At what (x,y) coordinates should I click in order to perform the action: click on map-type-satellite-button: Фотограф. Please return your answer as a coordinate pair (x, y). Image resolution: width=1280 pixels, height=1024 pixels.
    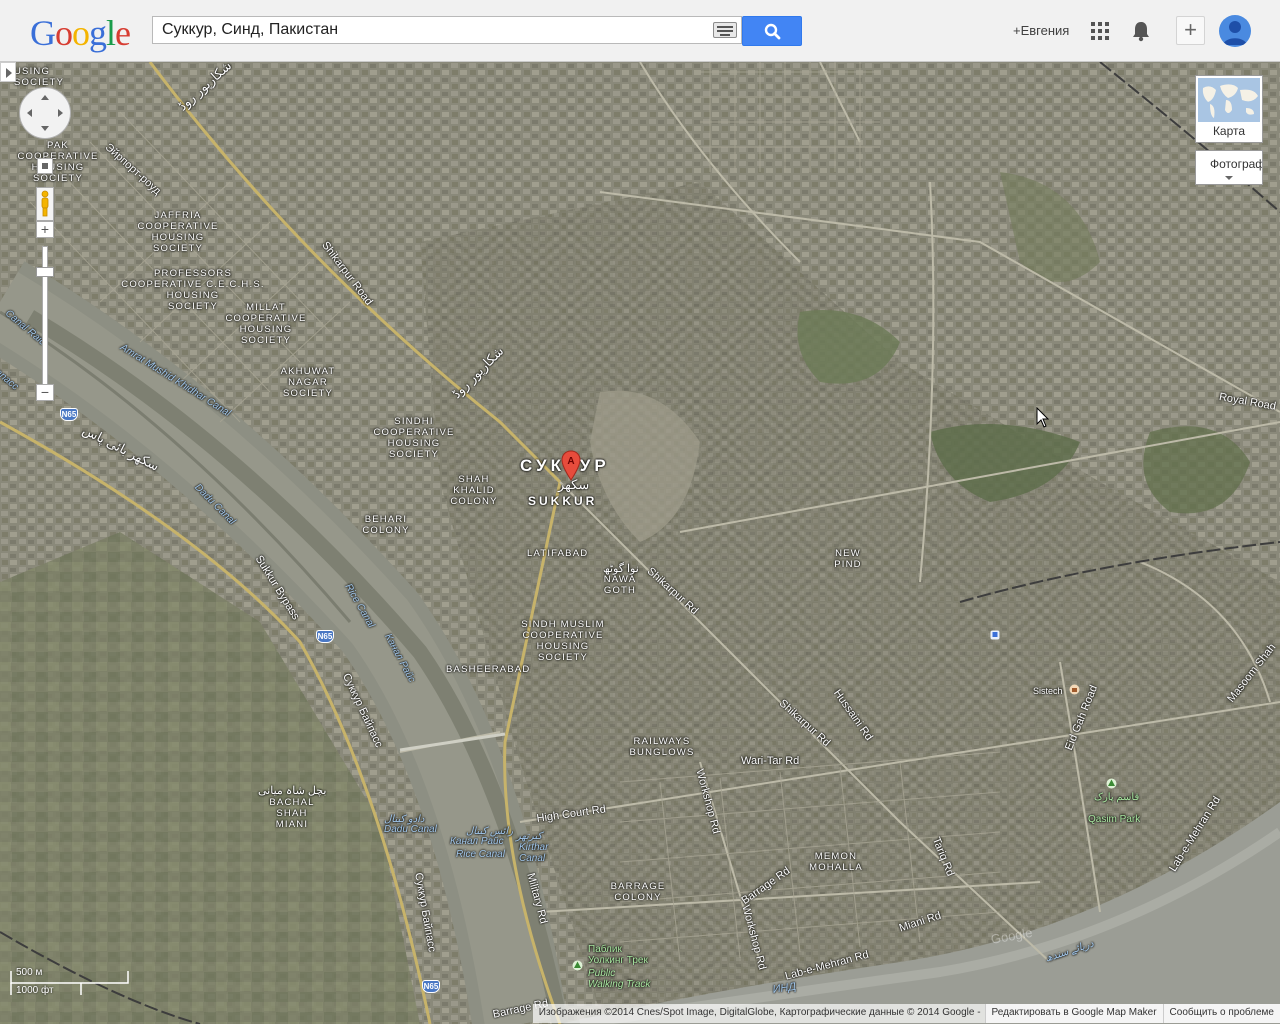
    Looking at the image, I should click on (1229, 167).